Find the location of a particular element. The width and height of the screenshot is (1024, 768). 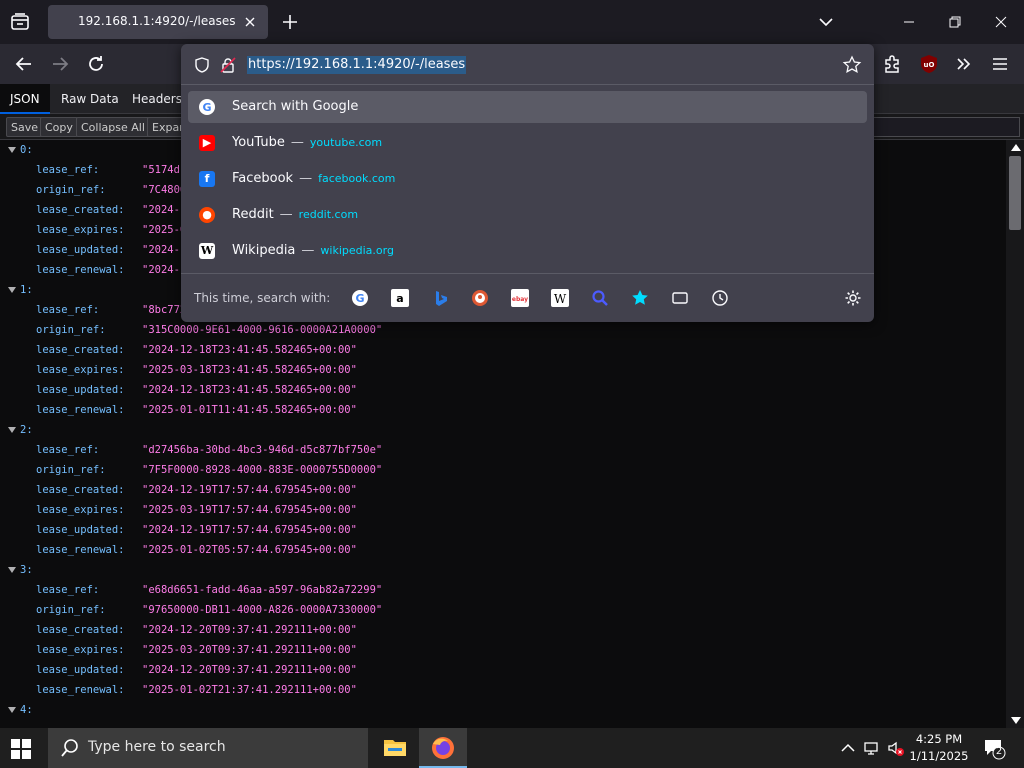

suggestion-row-wikipedia: W Wikipedia — wikipedia.org is located at coordinates (527, 251).